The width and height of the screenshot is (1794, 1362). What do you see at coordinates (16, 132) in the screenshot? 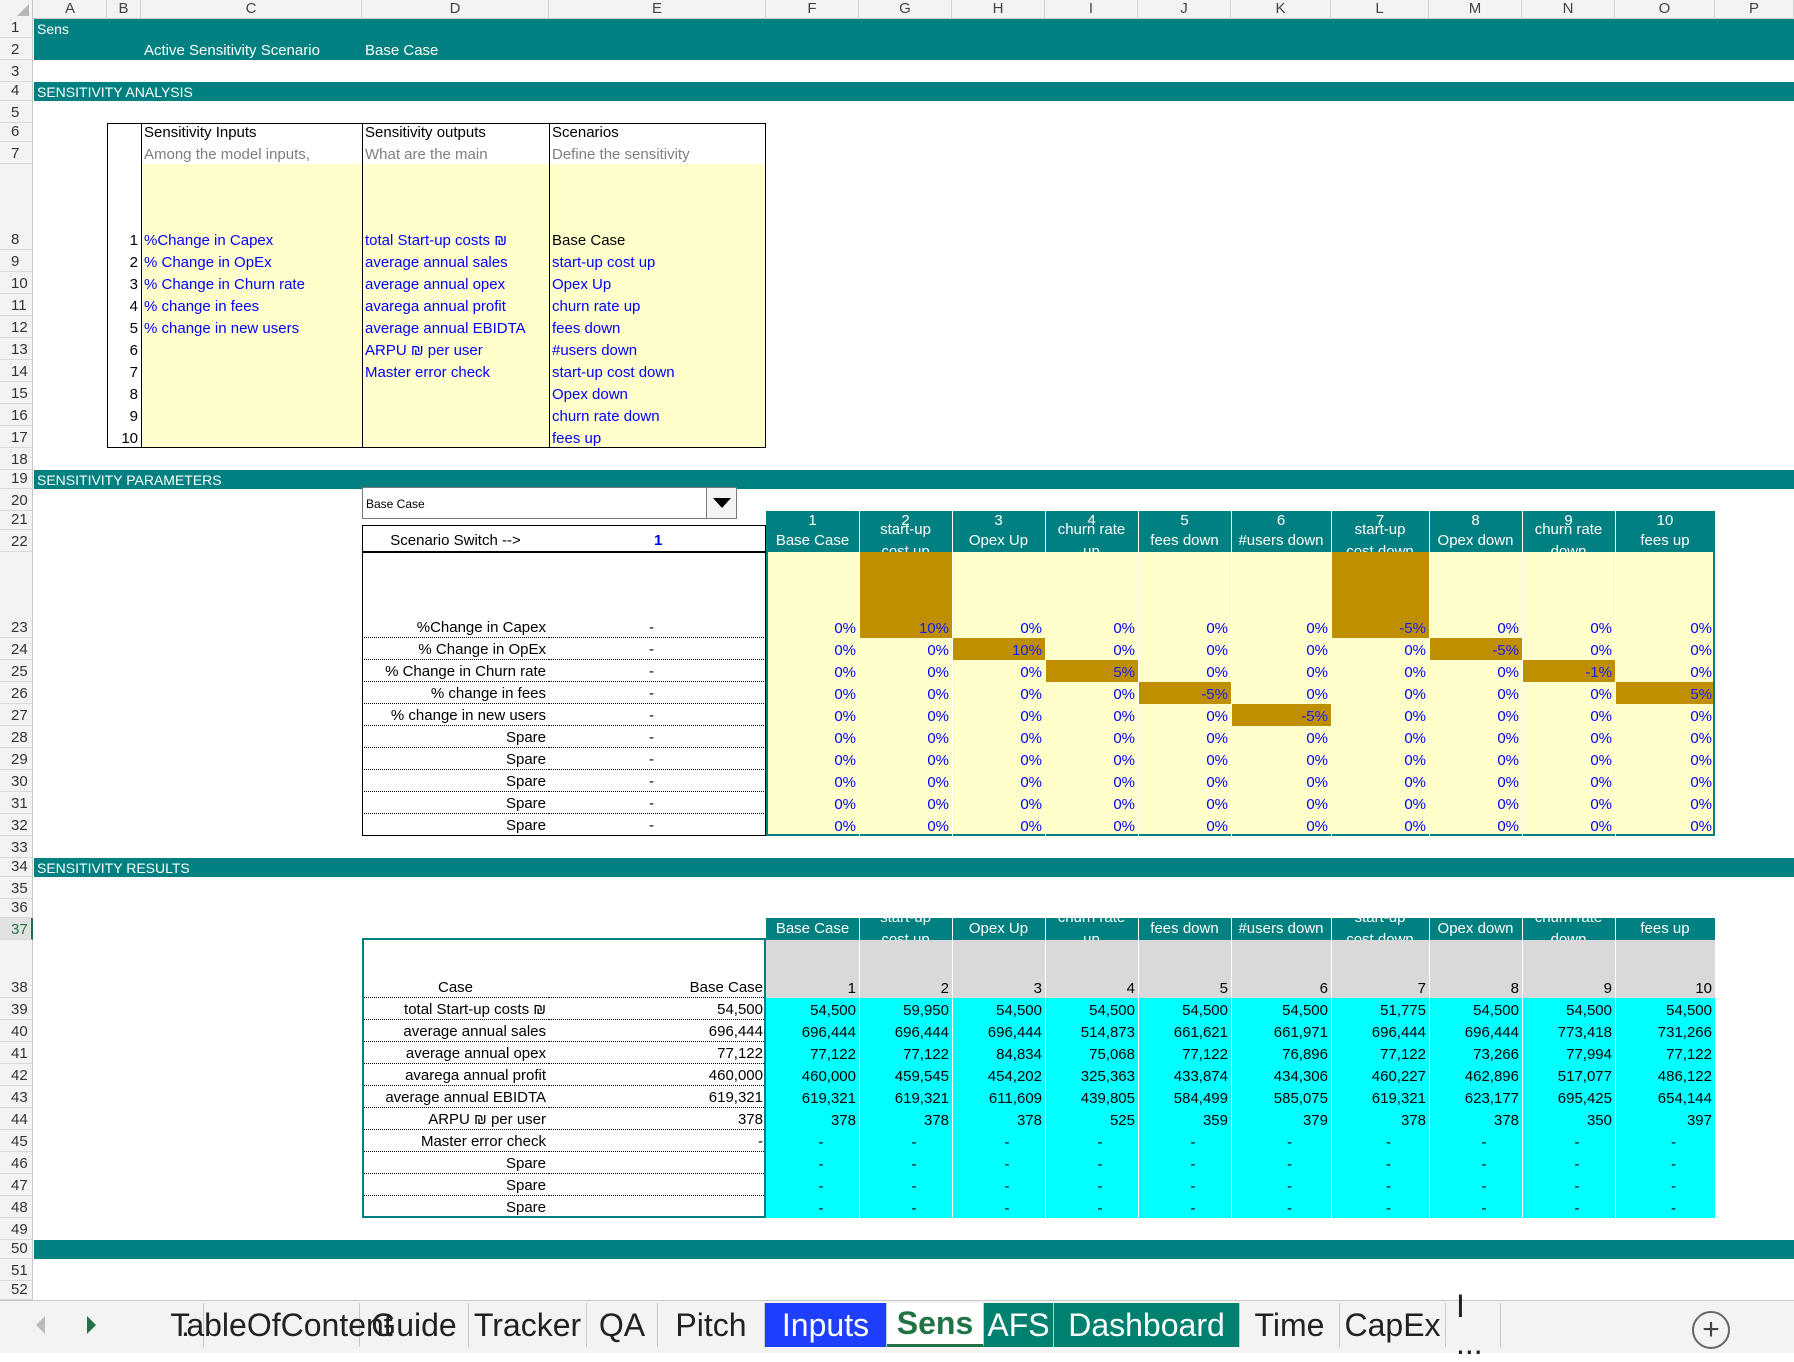
I see `row-header-6: 6` at bounding box center [16, 132].